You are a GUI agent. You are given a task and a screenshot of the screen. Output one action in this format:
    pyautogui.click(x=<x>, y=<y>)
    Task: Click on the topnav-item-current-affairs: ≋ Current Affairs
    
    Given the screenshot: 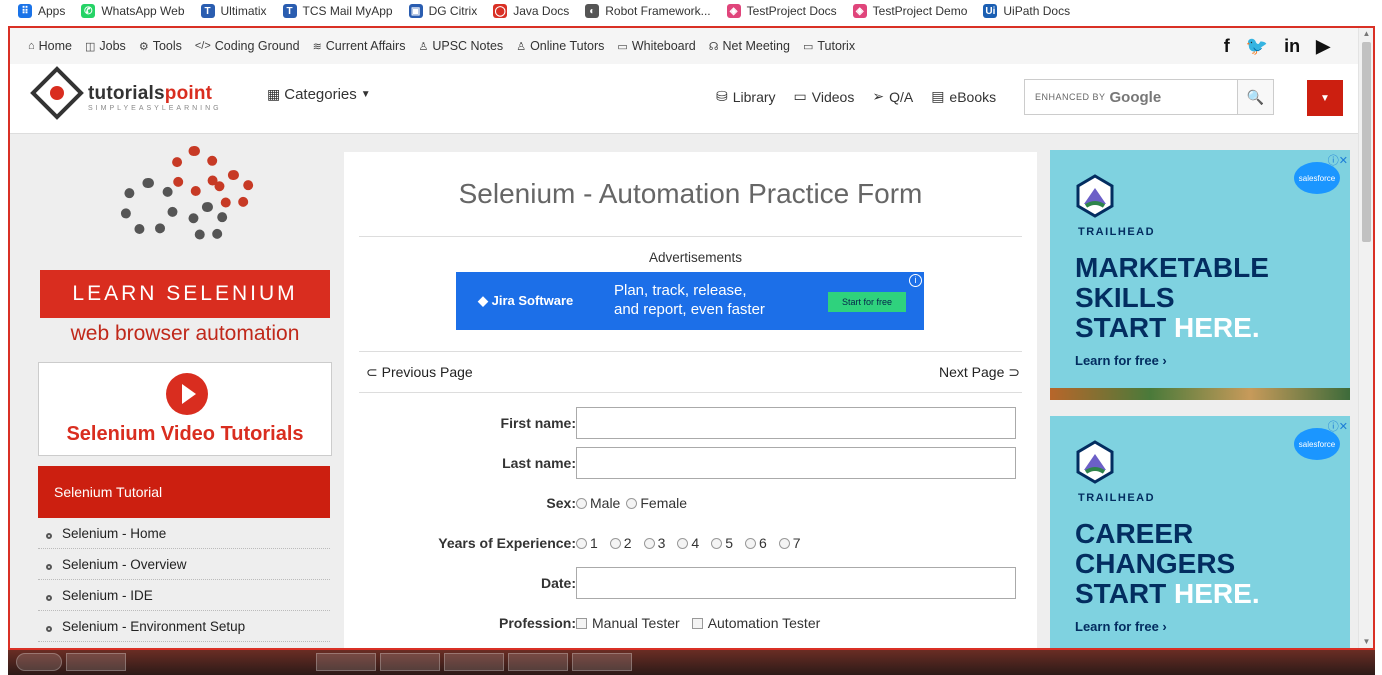 What is the action you would take?
    pyautogui.click(x=359, y=46)
    